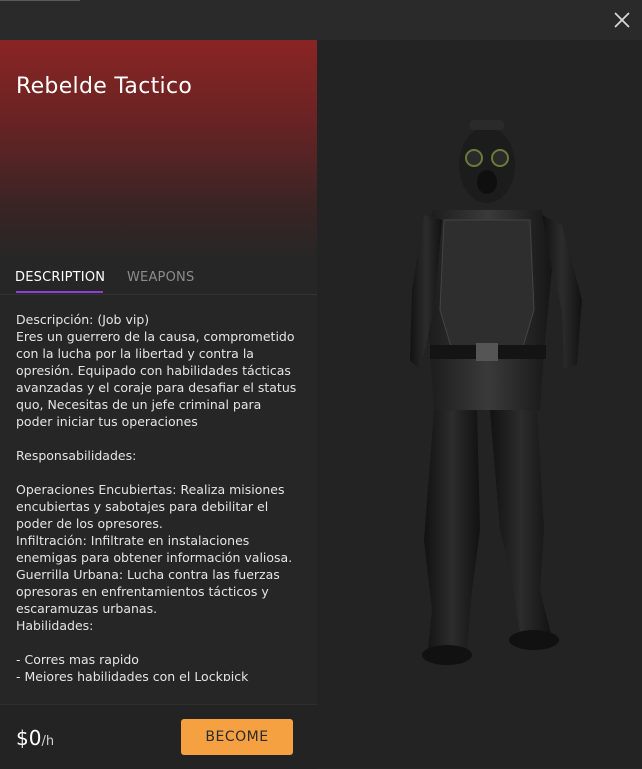 The image size is (642, 769). Describe the element at coordinates (29, 738) in the screenshot. I see `salary-amount: $0` at that location.